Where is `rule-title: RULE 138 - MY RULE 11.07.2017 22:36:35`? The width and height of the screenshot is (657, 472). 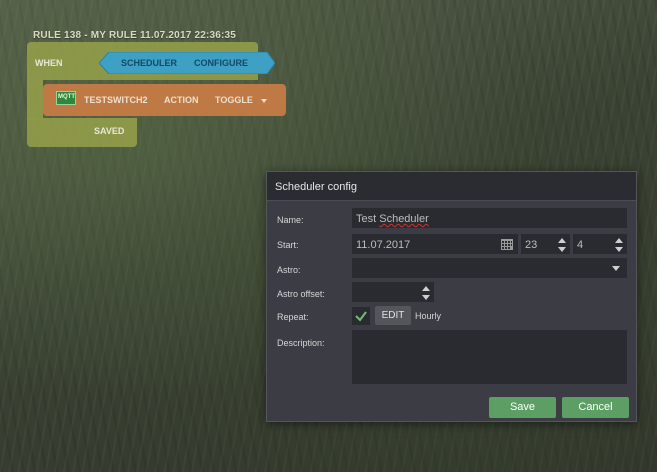 rule-title: RULE 138 - MY RULE 11.07.2017 22:36:35 is located at coordinates (135, 35).